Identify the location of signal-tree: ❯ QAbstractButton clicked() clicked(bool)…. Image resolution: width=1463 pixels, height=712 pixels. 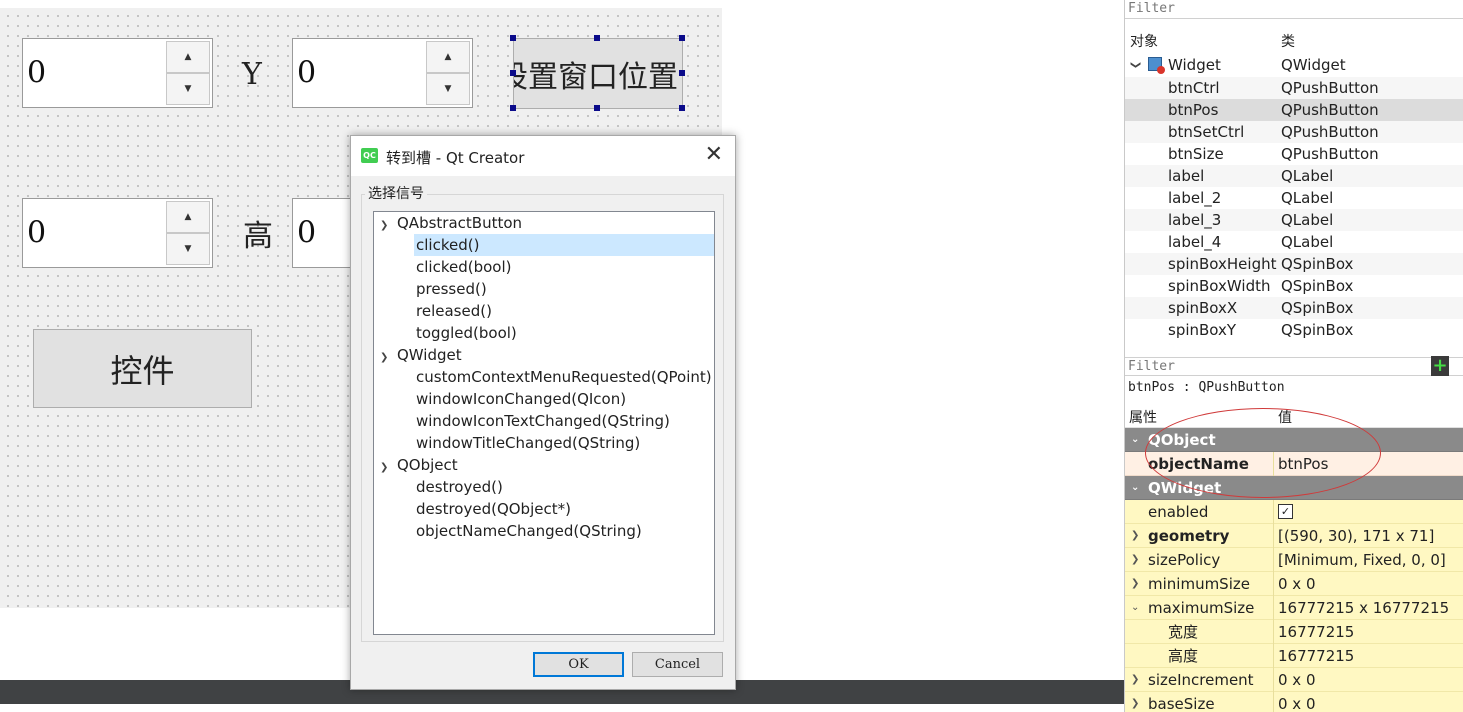
(544, 423).